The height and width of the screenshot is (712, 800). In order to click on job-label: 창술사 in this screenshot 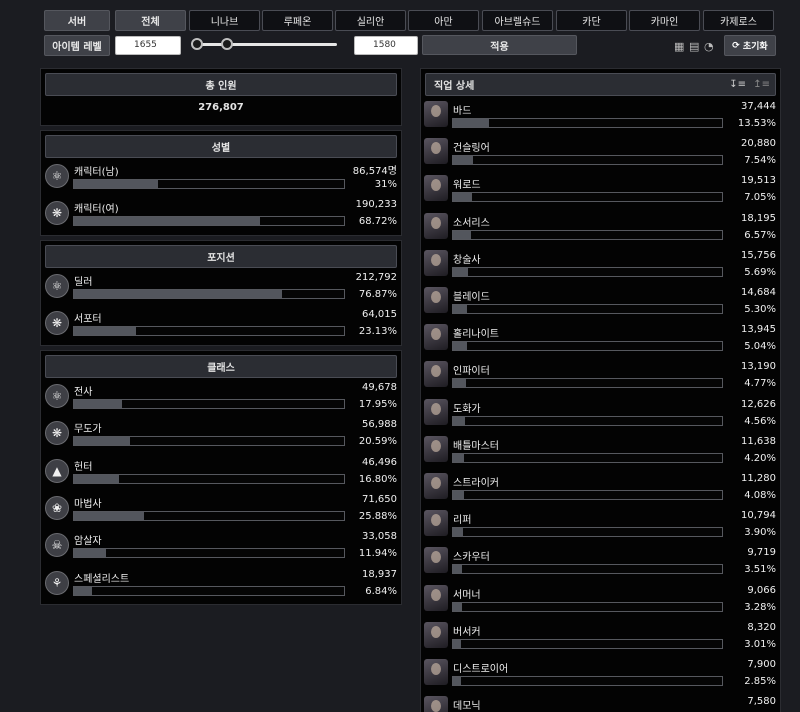, I will do `click(467, 260)`.